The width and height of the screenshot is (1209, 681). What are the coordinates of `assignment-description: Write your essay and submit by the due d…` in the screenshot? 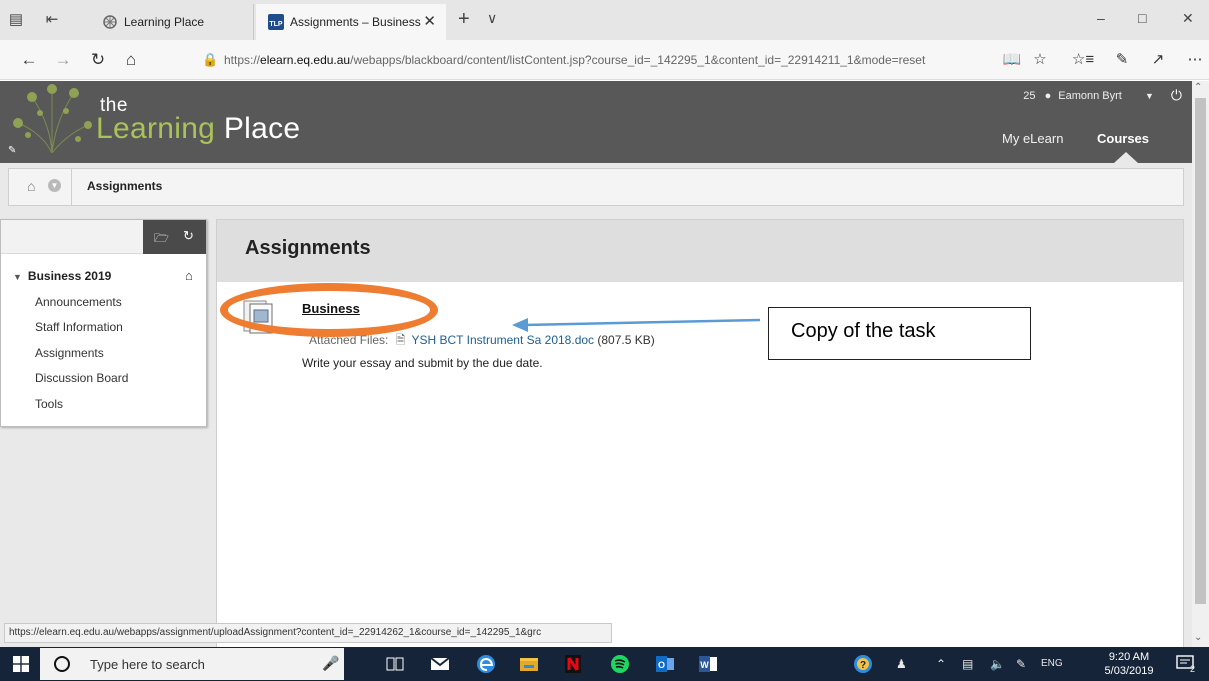 It's located at (422, 363).